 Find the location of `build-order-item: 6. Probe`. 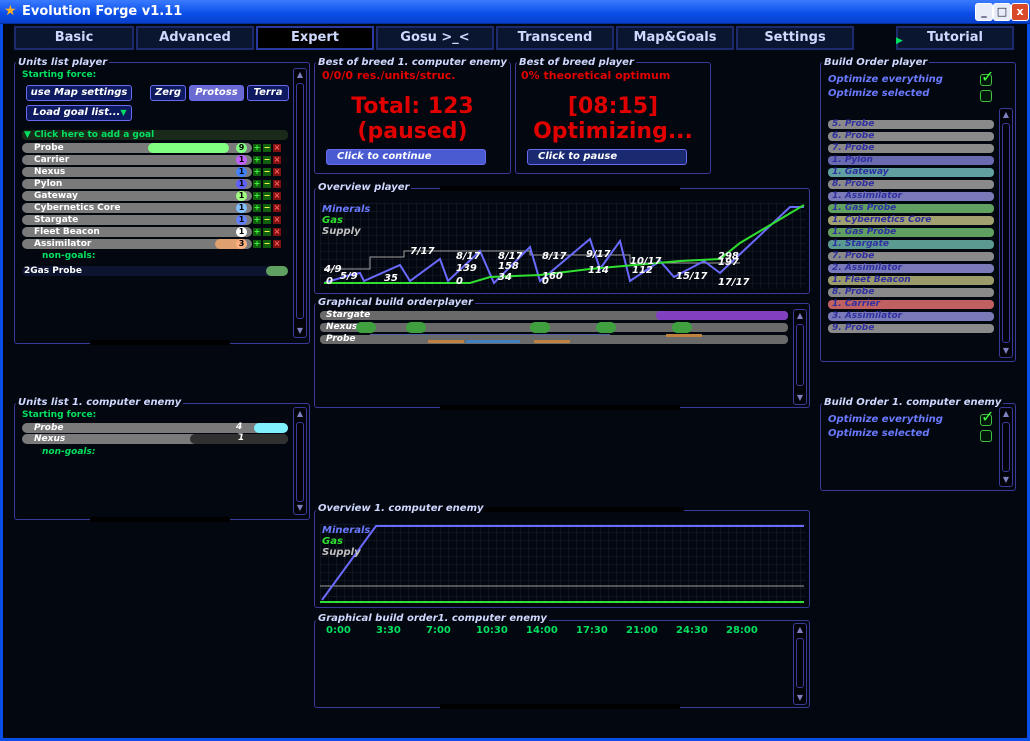

build-order-item: 6. Probe is located at coordinates (911, 136).